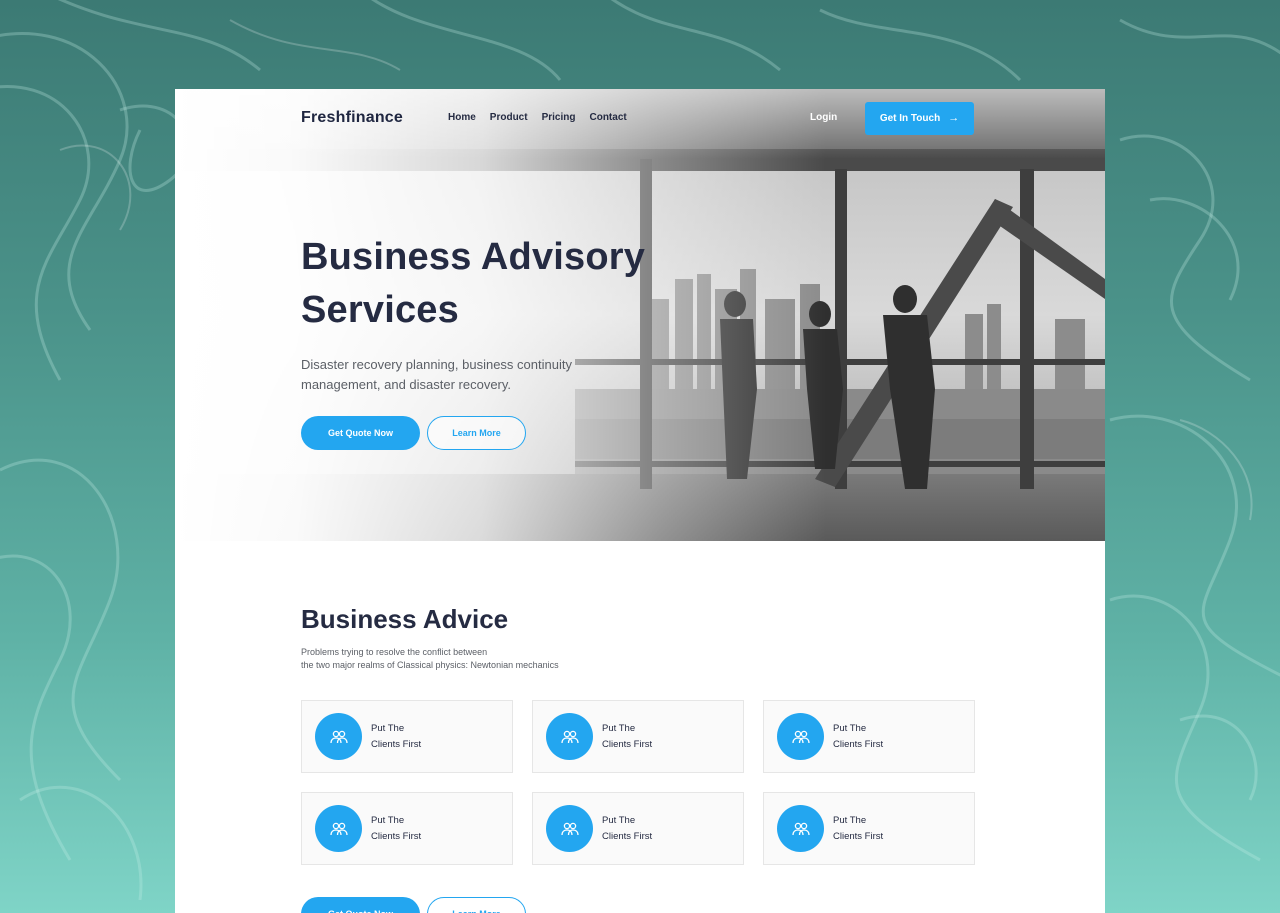 The image size is (1280, 913). I want to click on hero-title: Business Advisory Services, so click(473, 283).